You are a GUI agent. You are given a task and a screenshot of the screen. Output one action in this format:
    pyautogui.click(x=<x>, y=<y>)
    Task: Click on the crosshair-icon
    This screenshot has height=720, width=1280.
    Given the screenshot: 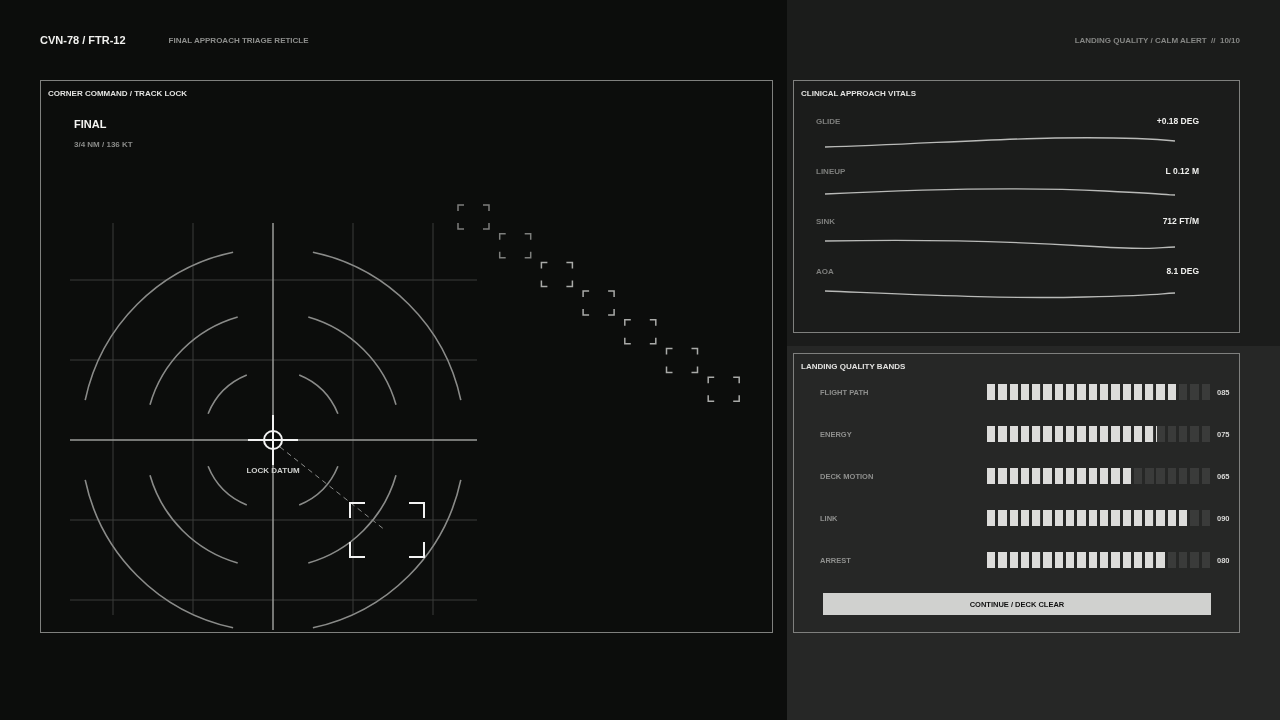 What is the action you would take?
    pyautogui.click(x=272, y=439)
    